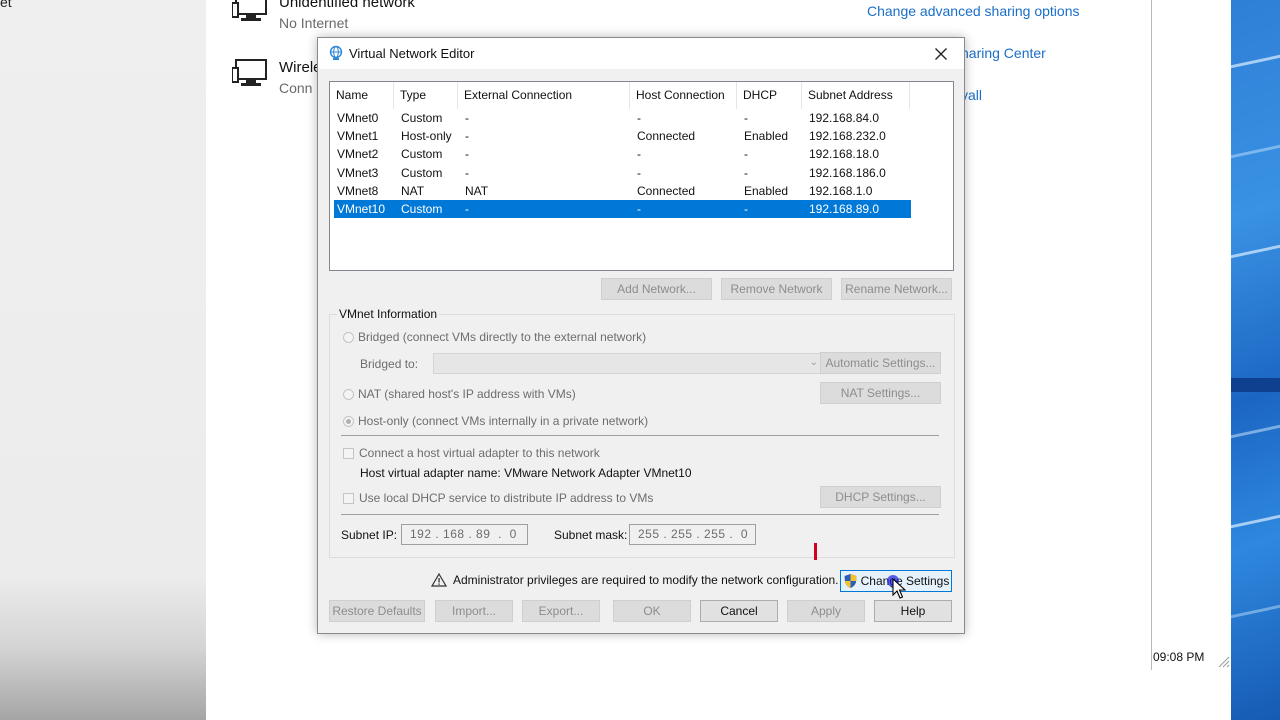 This screenshot has height=720, width=1280. Describe the element at coordinates (348, 421) in the screenshot. I see `radio-button-selected` at that location.